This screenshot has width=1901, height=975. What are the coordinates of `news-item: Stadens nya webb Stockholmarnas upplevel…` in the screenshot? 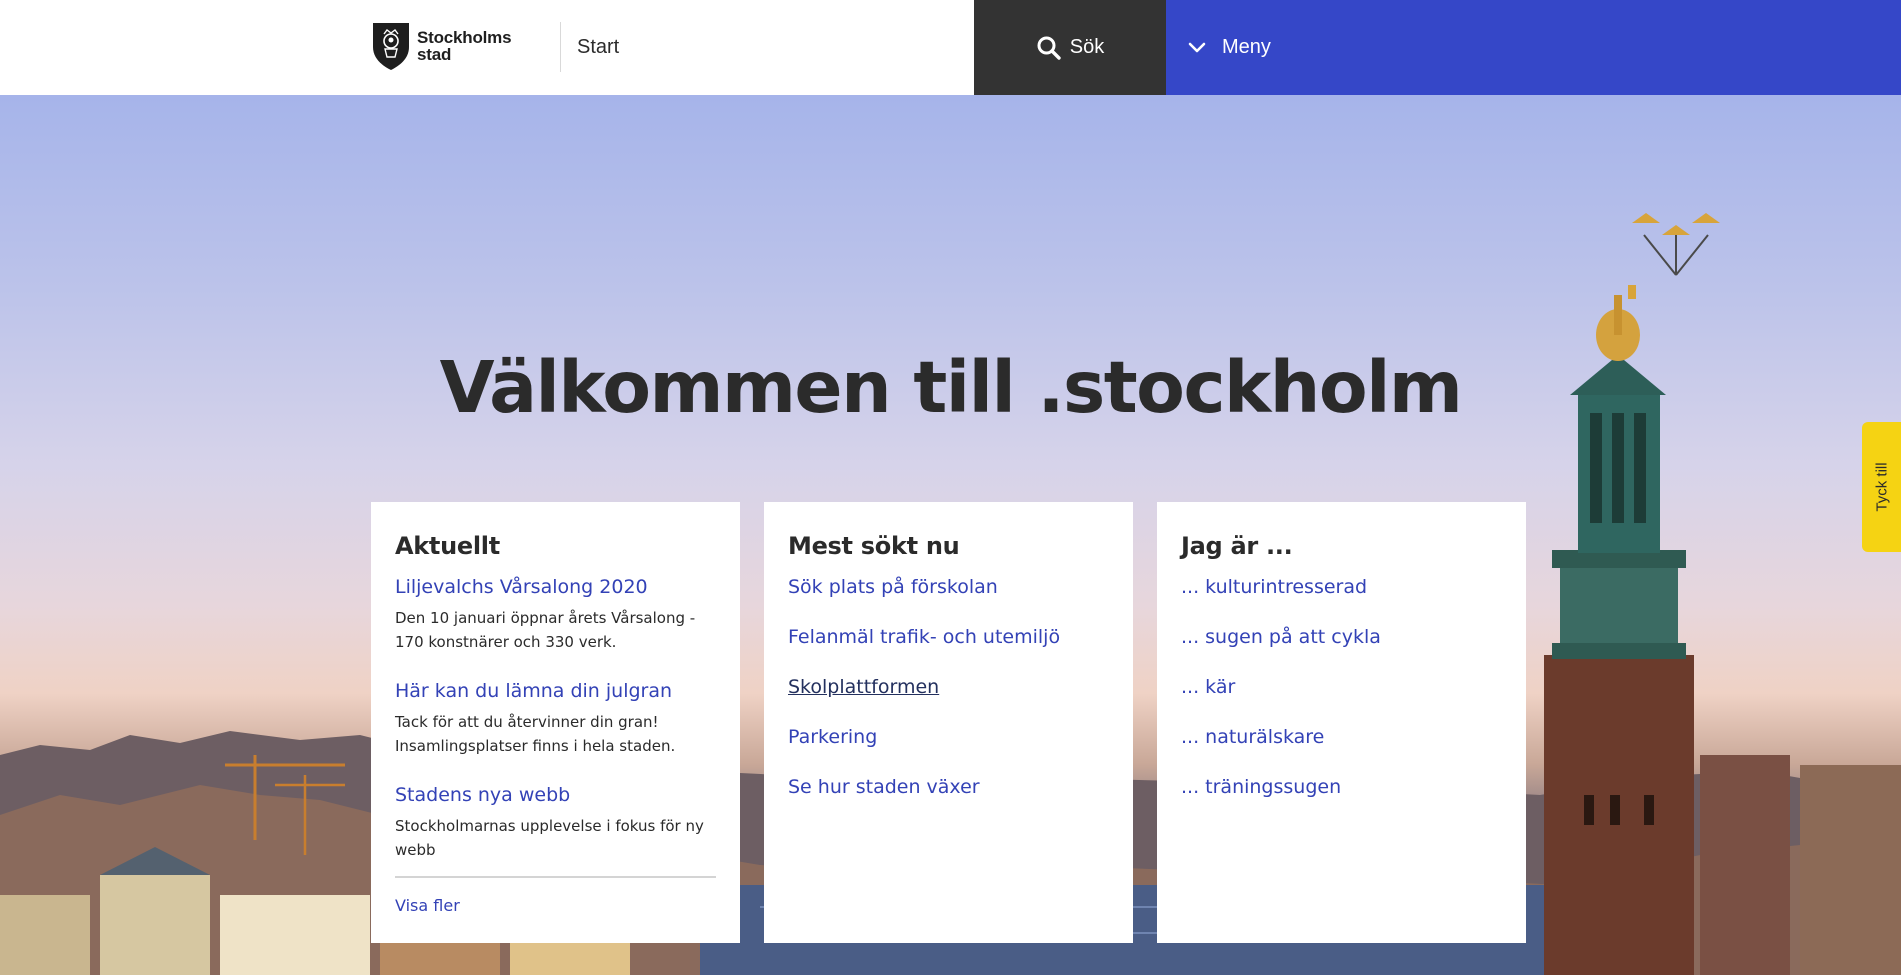 It's located at (555, 823).